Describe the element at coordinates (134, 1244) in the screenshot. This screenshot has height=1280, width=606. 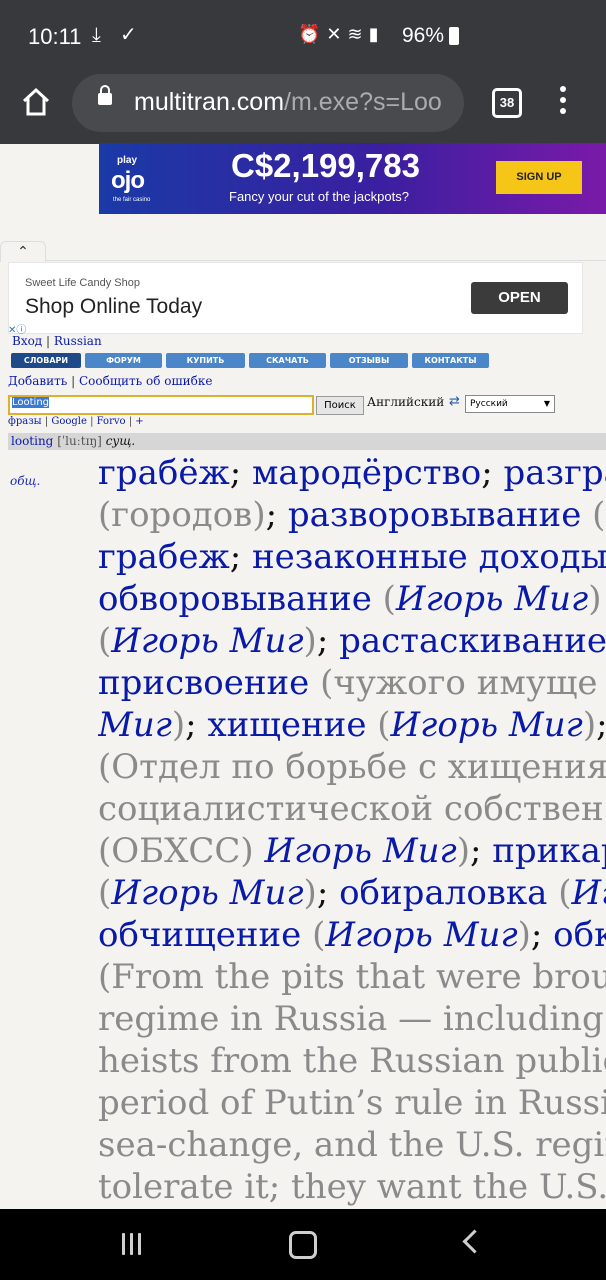
I see `recent-apps-icon` at that location.